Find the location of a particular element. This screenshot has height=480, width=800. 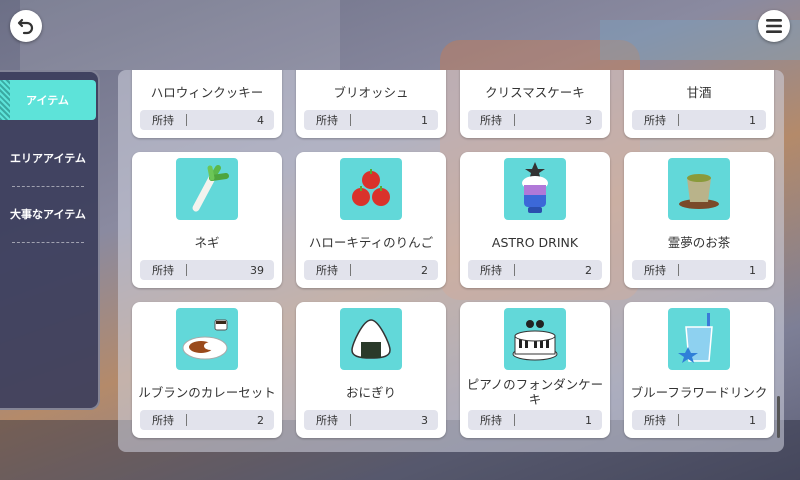

item-card: ブリオッシュ 所持 1 is located at coordinates (371, 104).